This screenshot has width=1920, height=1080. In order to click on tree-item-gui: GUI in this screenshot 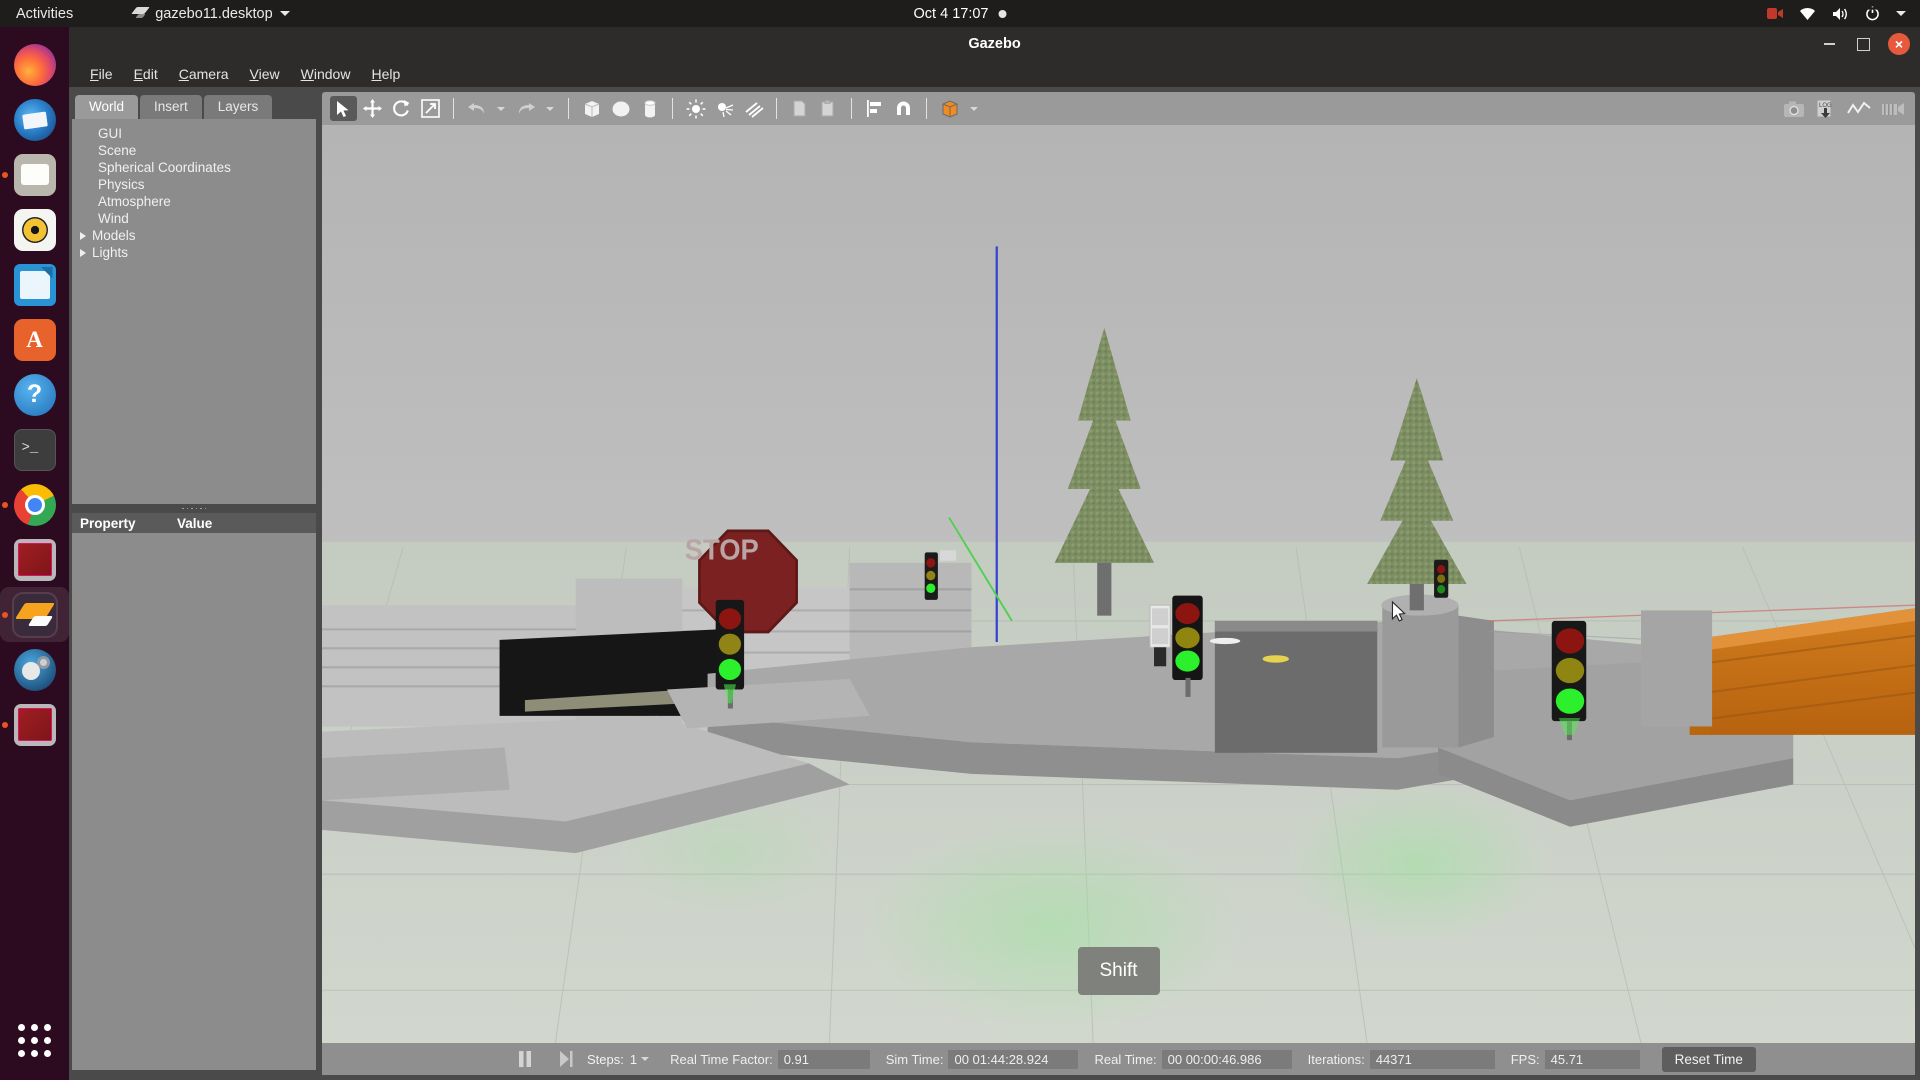, I will do `click(194, 133)`.